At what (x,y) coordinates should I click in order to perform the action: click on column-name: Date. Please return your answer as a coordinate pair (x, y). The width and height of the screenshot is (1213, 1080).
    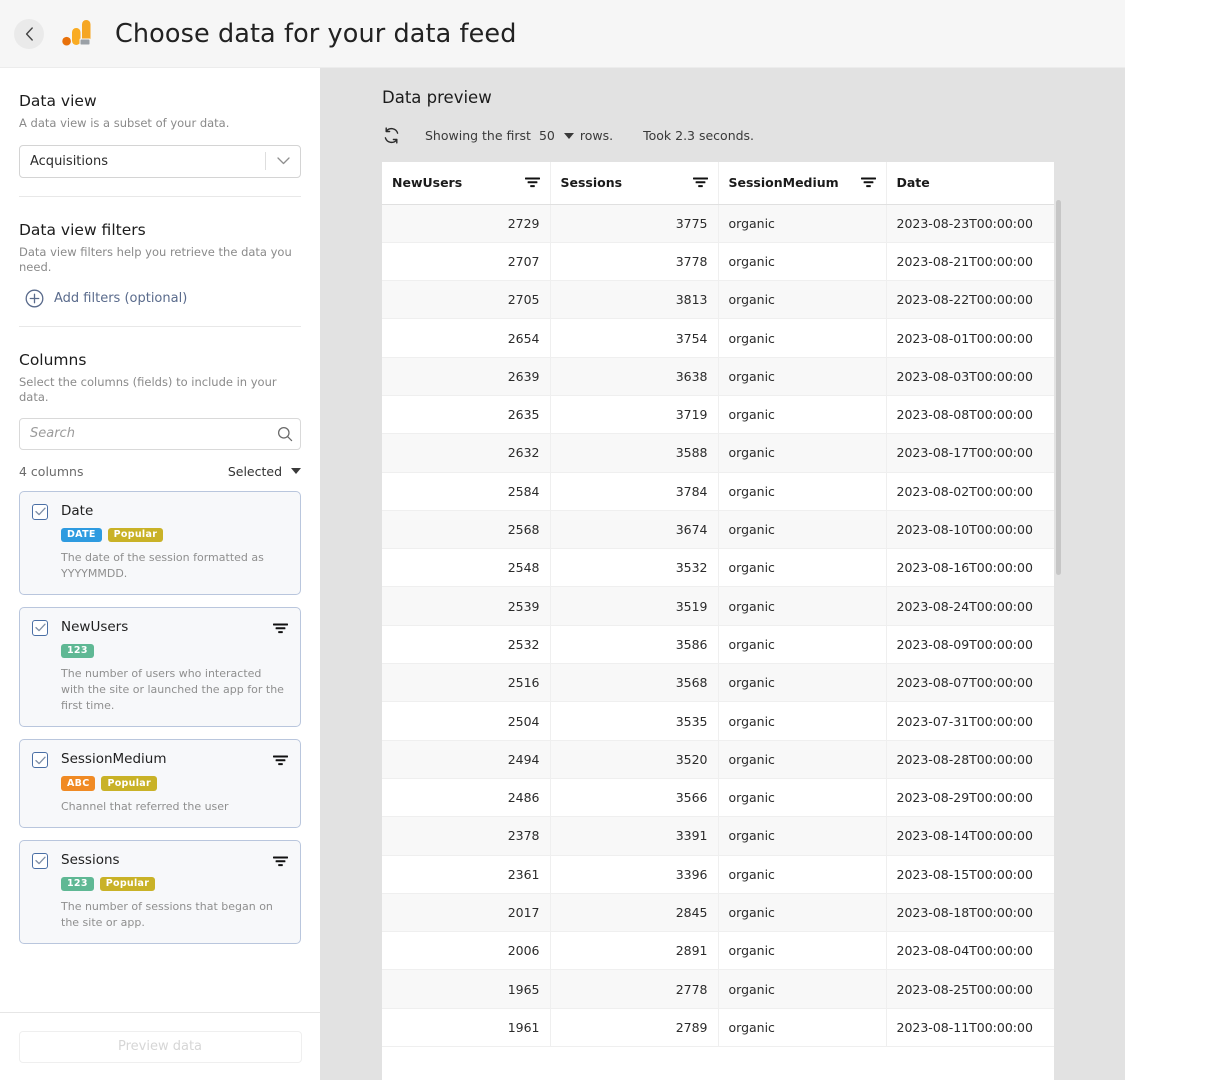
    Looking at the image, I should click on (77, 510).